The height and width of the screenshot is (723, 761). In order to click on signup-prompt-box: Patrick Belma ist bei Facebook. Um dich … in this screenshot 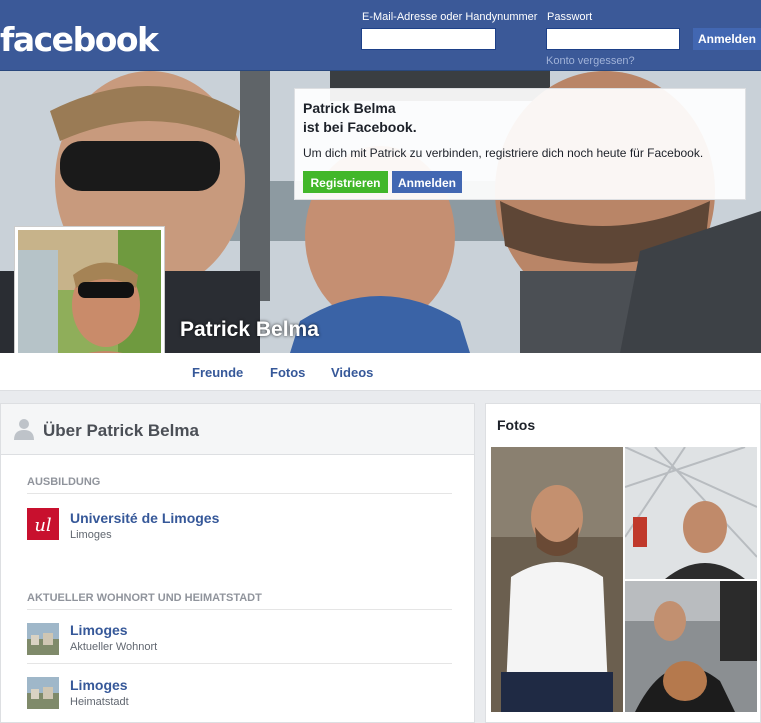, I will do `click(520, 144)`.